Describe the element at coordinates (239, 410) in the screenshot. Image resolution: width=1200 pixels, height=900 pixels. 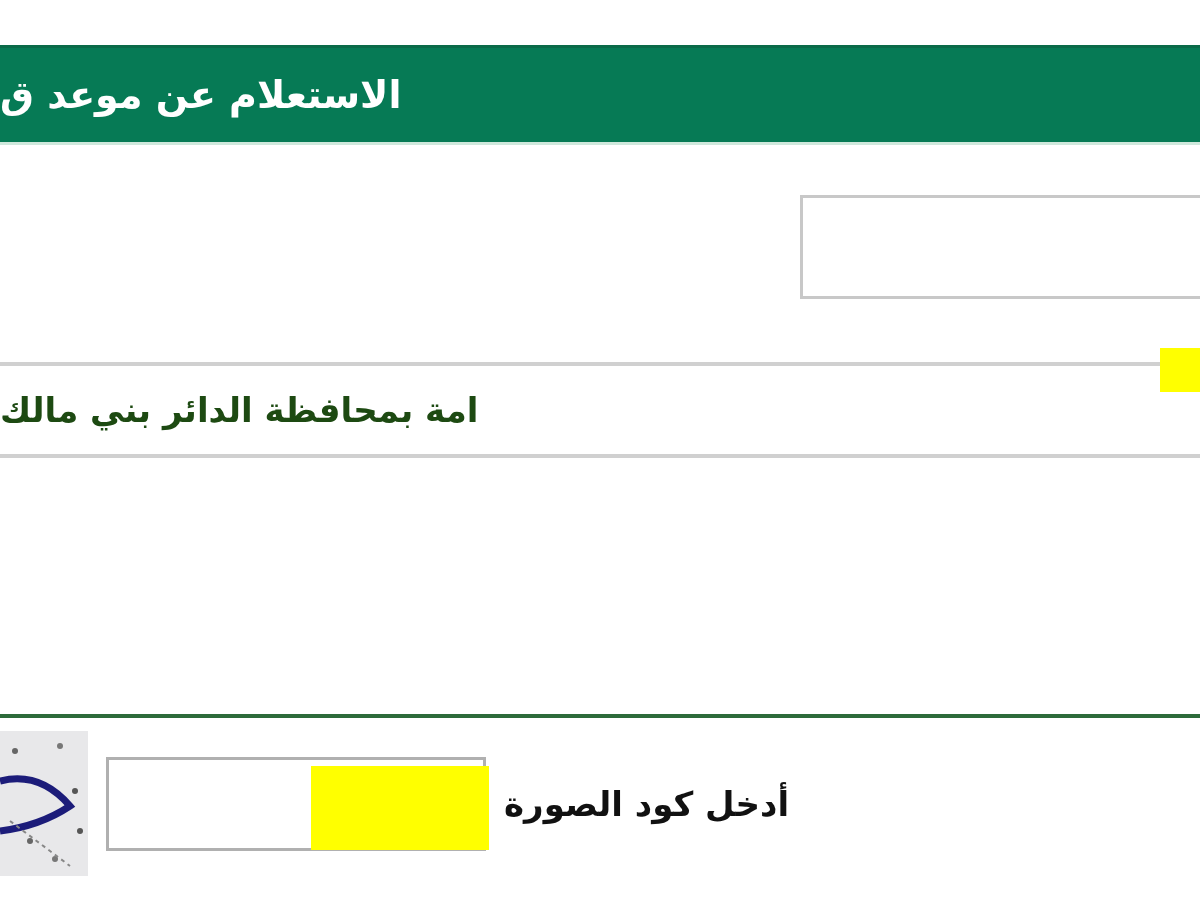
I see `location-text: امة بمحافظة الدائر بني مالك` at that location.